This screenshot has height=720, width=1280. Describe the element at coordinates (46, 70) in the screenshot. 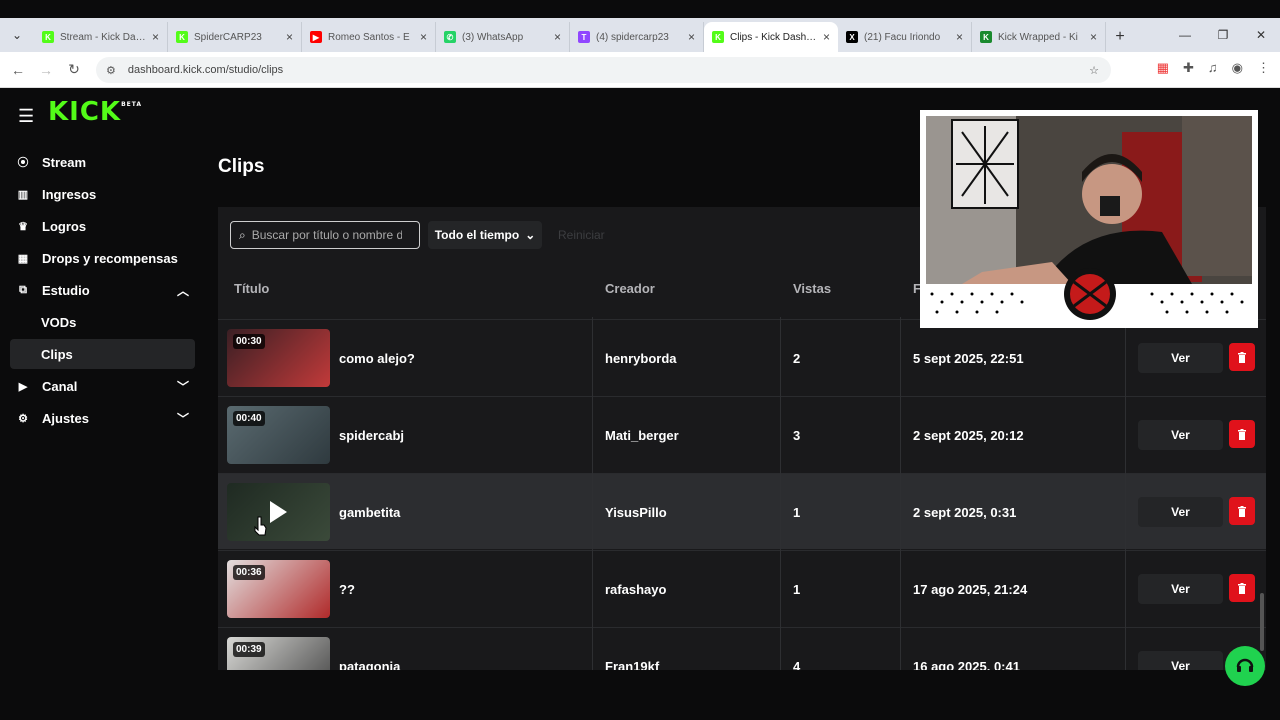

I see `forward-button: →` at that location.